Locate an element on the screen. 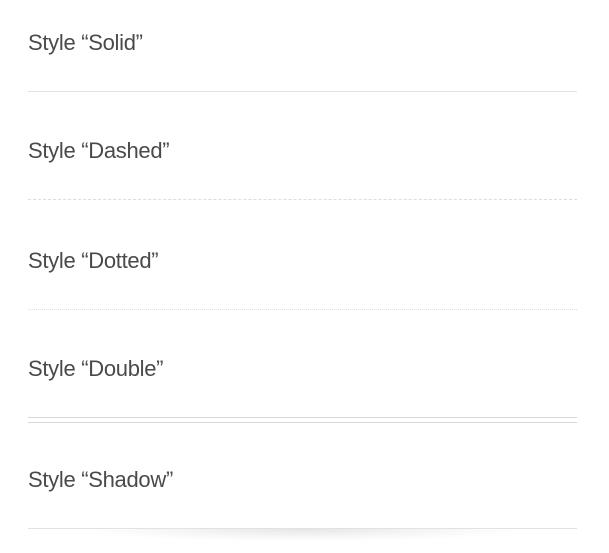  divider-shadow is located at coordinates (303, 535).